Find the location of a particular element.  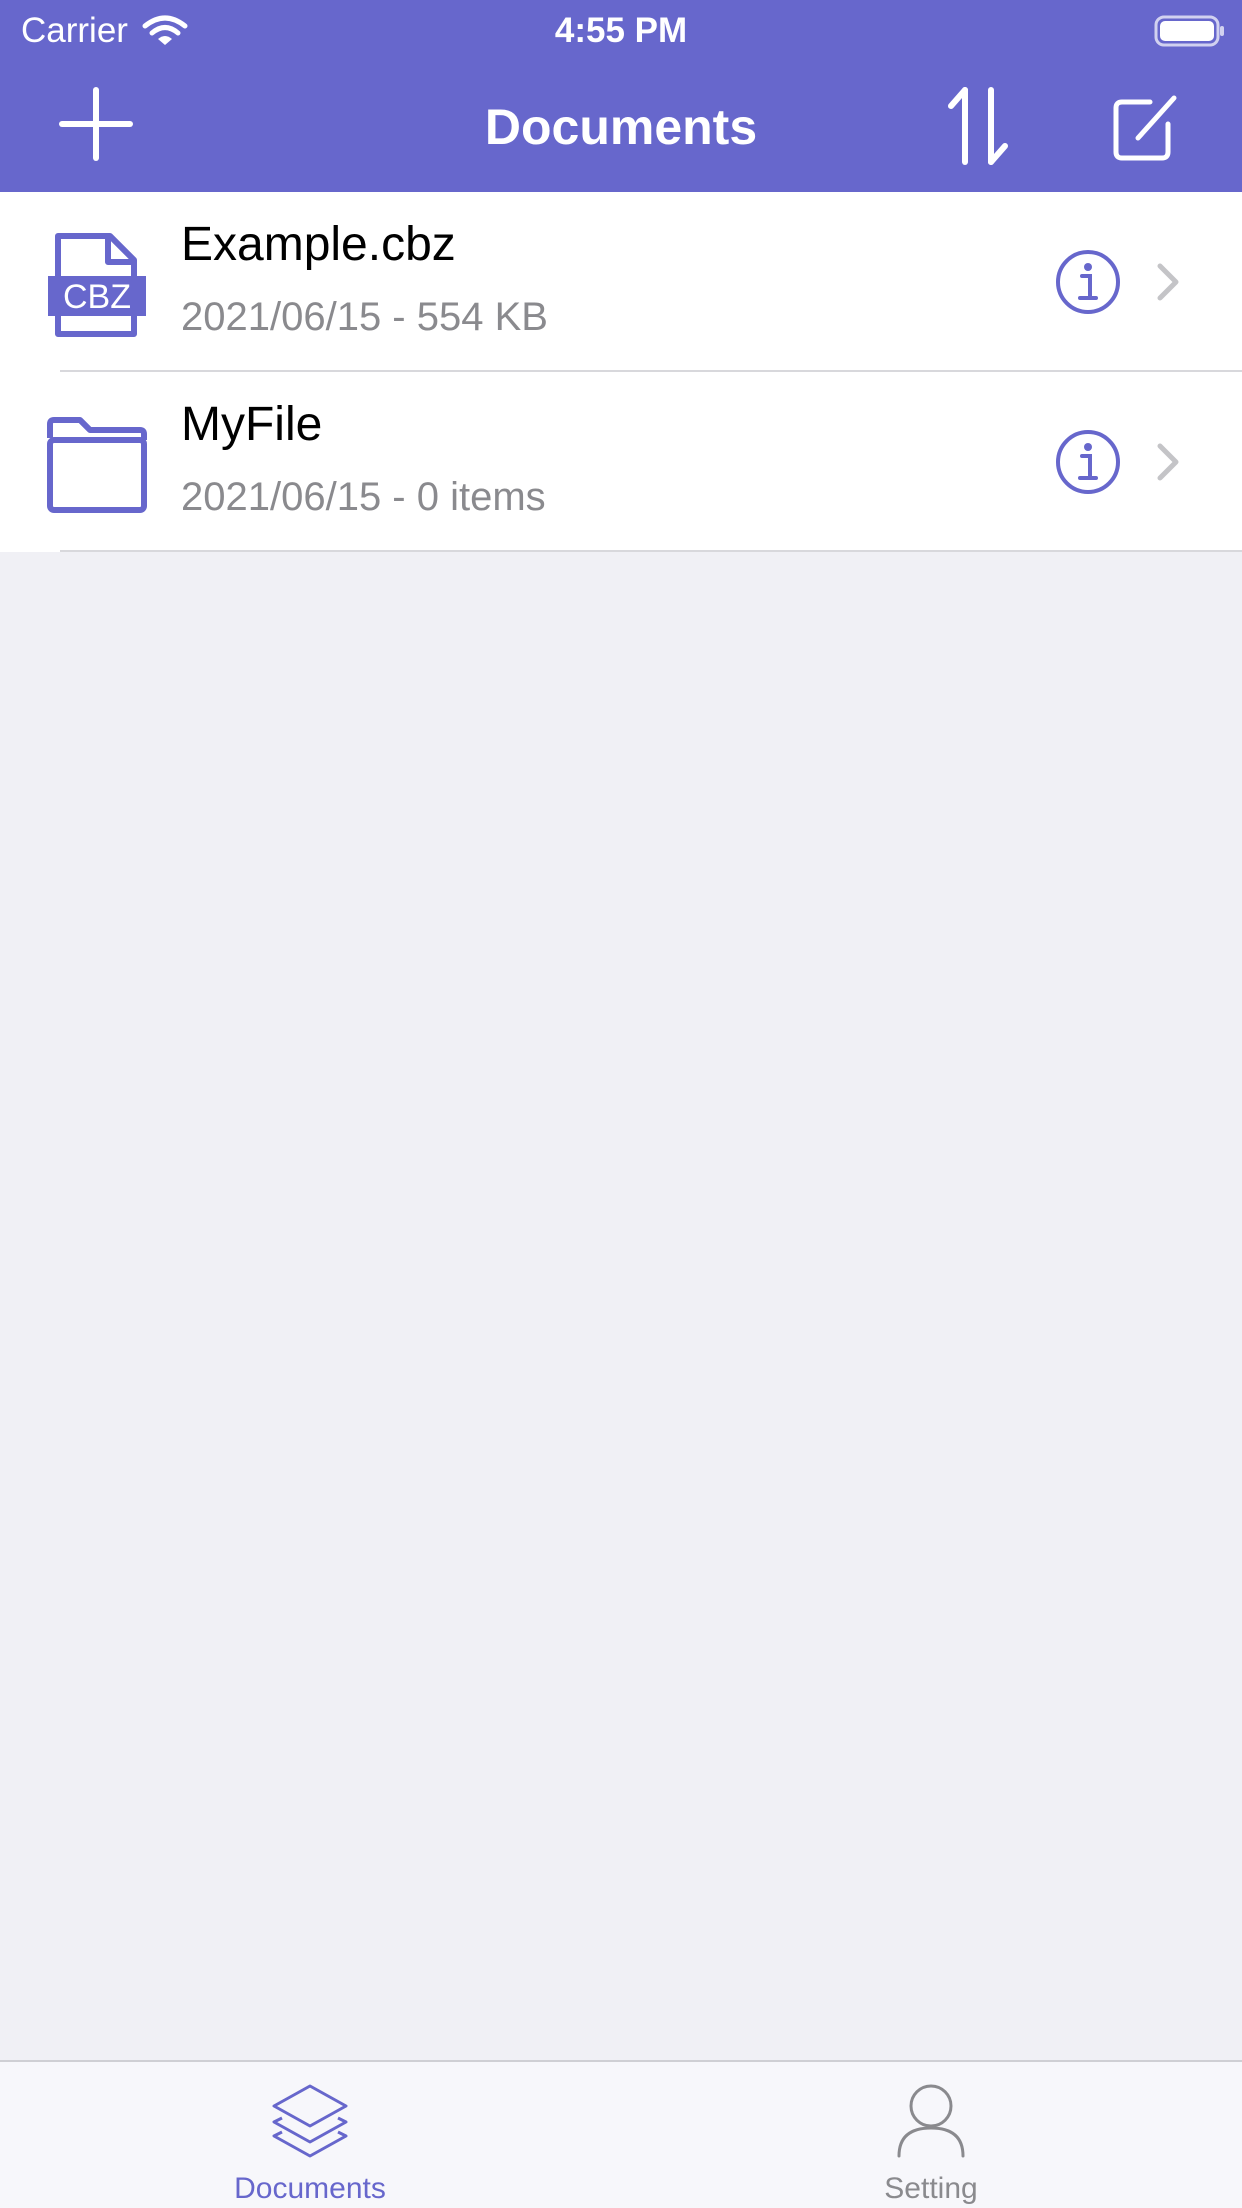

status-bar: Carrier 4:55 PM is located at coordinates (621, 31).